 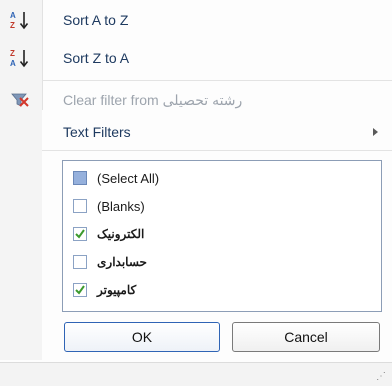 What do you see at coordinates (80, 262) in the screenshot?
I see `accounting-checkbox` at bounding box center [80, 262].